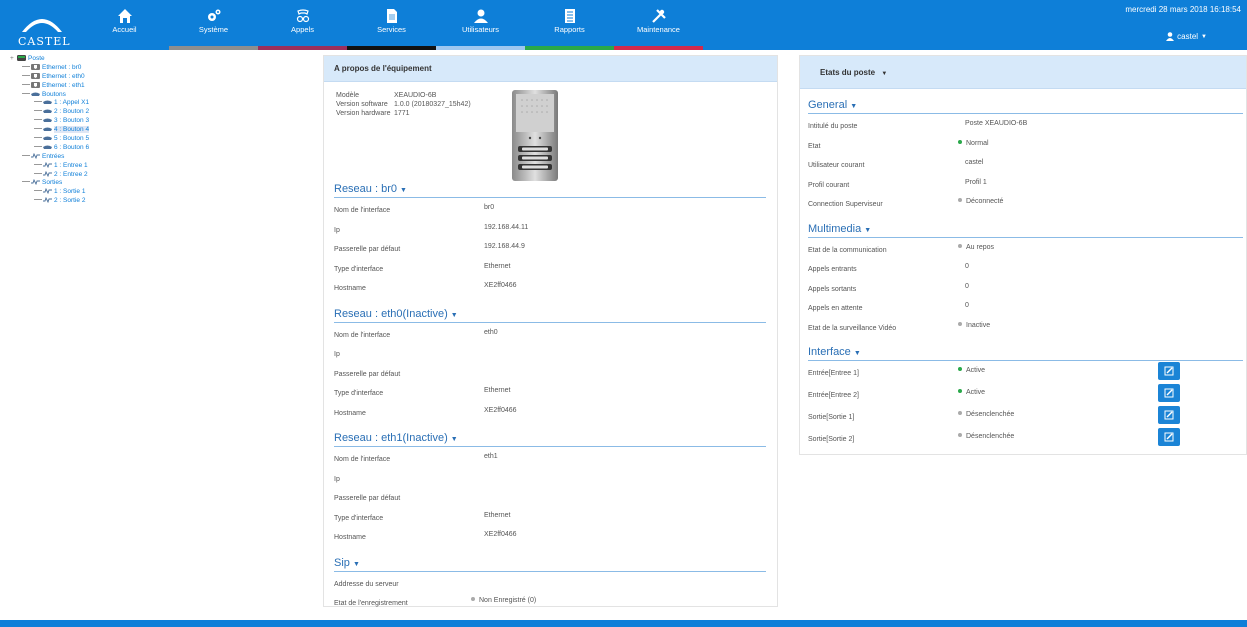  Describe the element at coordinates (1186, 36) in the screenshot. I see `user-menu: castel ▼` at that location.